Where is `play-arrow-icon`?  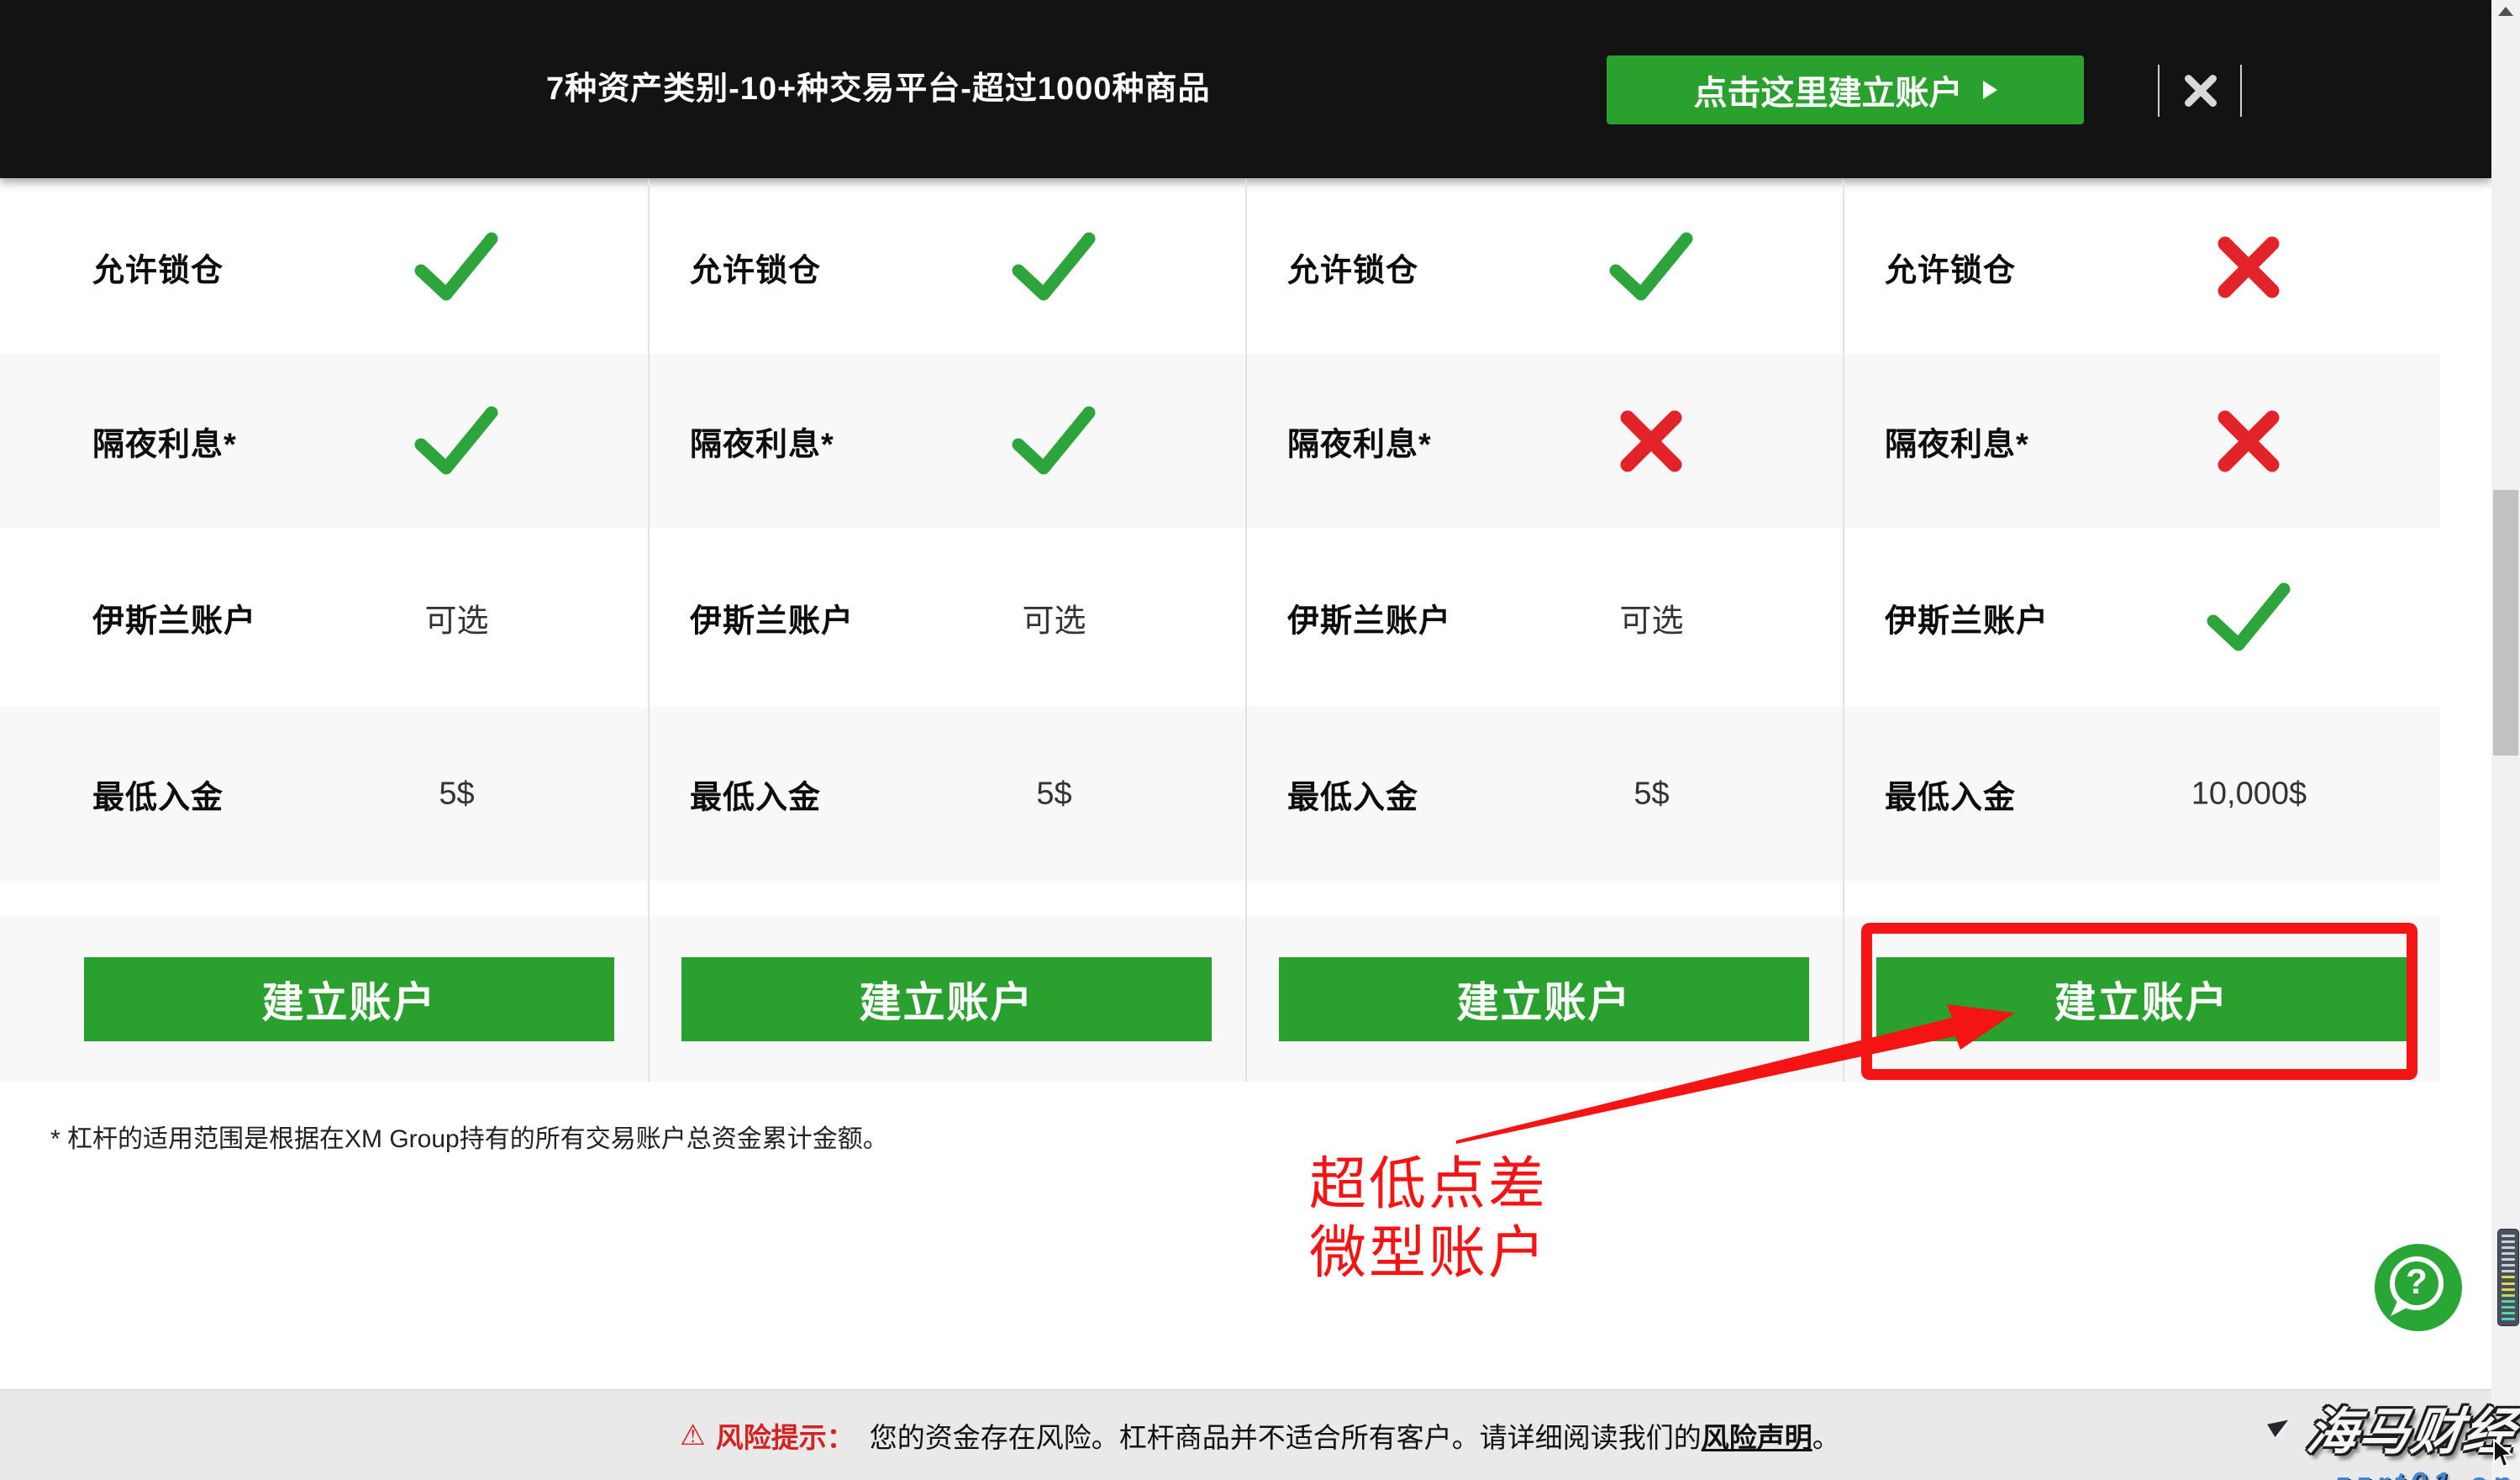 play-arrow-icon is located at coordinates (1989, 90).